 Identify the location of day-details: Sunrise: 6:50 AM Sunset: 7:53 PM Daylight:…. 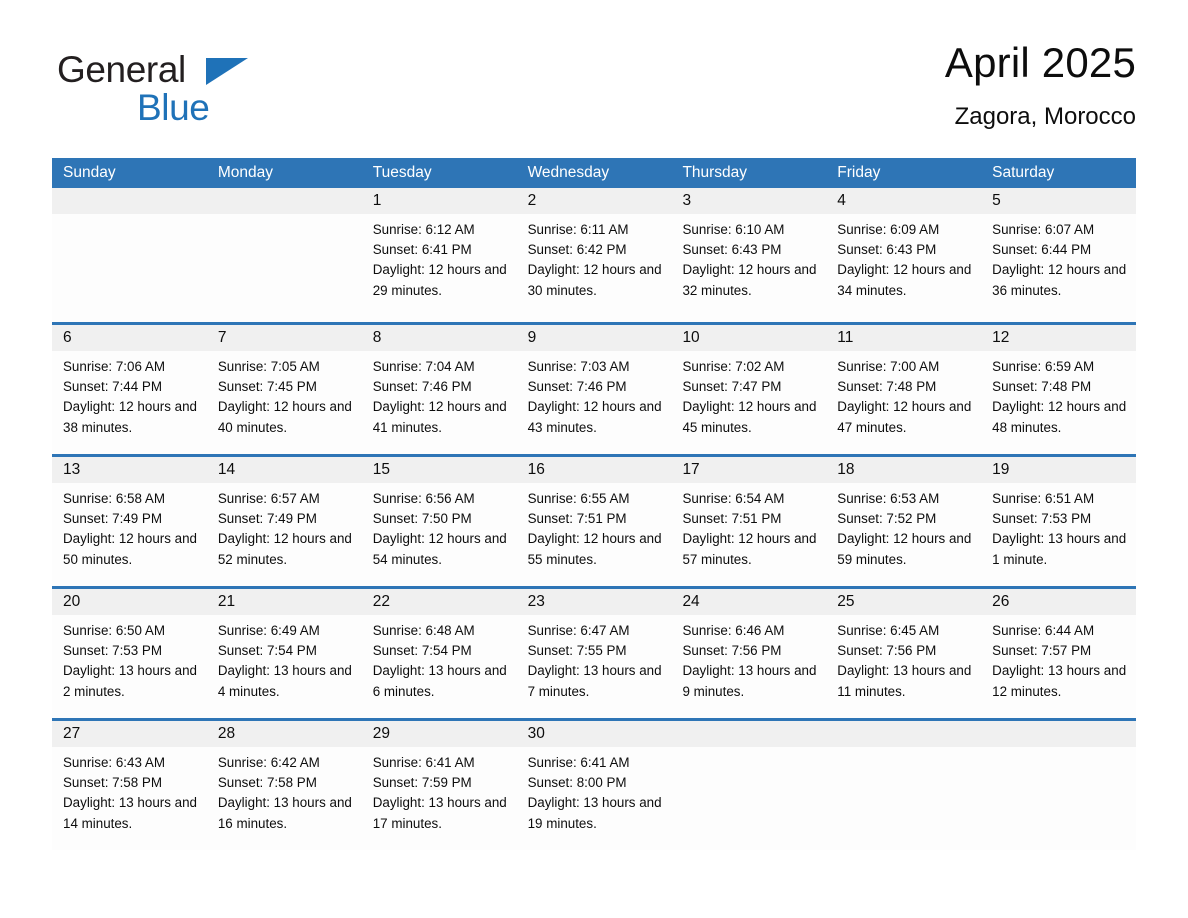
(129, 658).